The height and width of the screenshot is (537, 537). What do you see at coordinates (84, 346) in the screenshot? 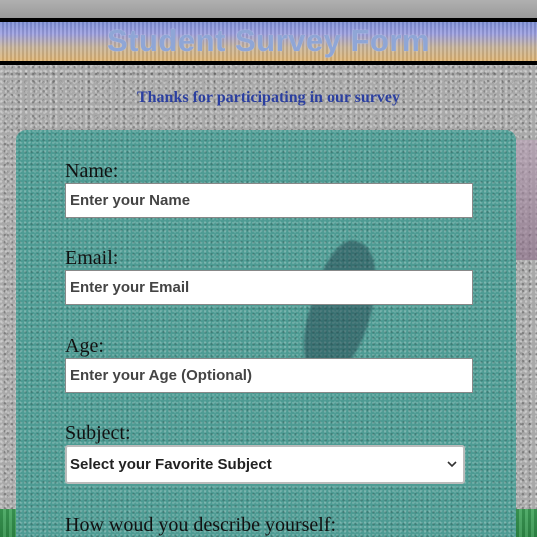
I see `age-label: Age:` at bounding box center [84, 346].